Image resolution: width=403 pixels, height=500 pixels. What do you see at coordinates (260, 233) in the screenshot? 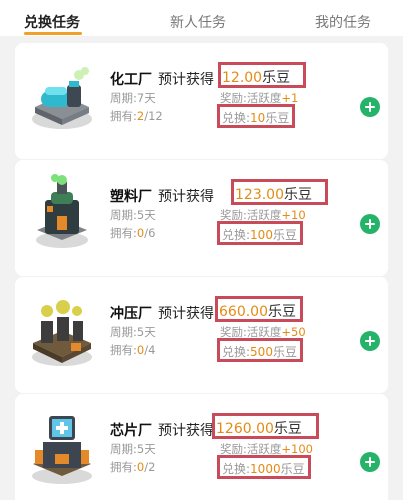
I see `exchange-cost: 兑换:100乐豆` at bounding box center [260, 233].